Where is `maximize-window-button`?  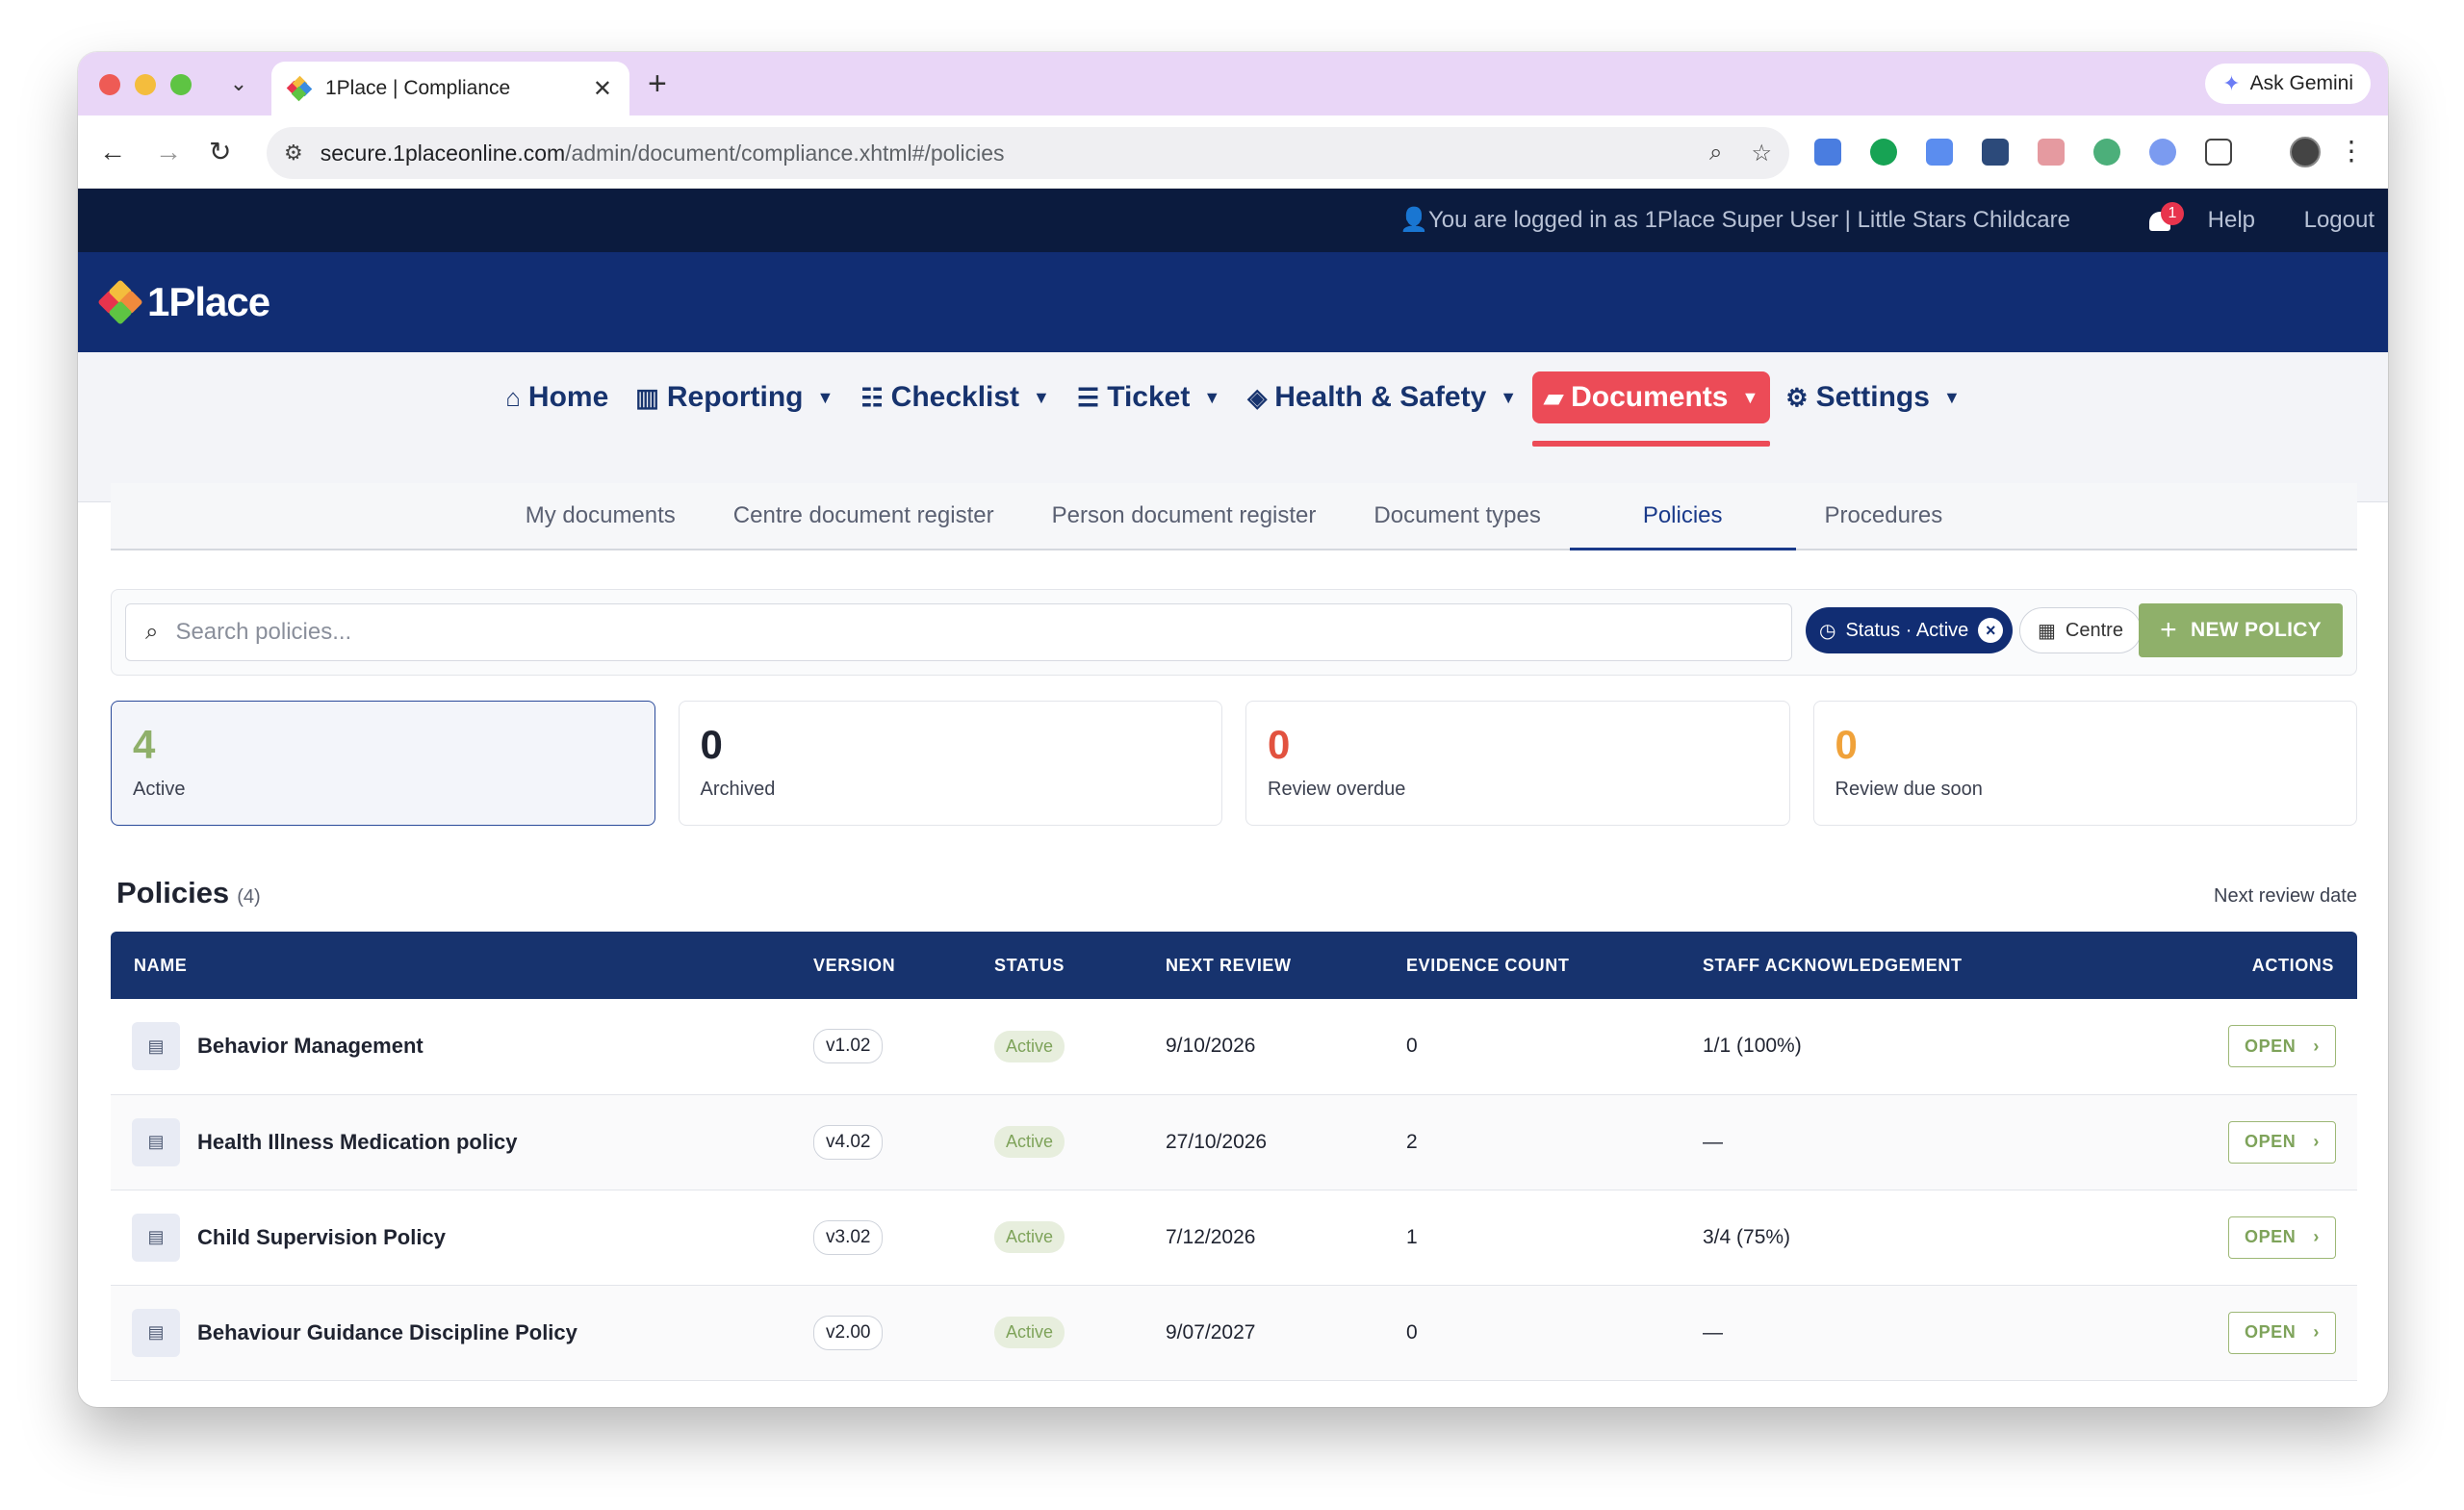
maximize-window-button is located at coordinates (181, 84).